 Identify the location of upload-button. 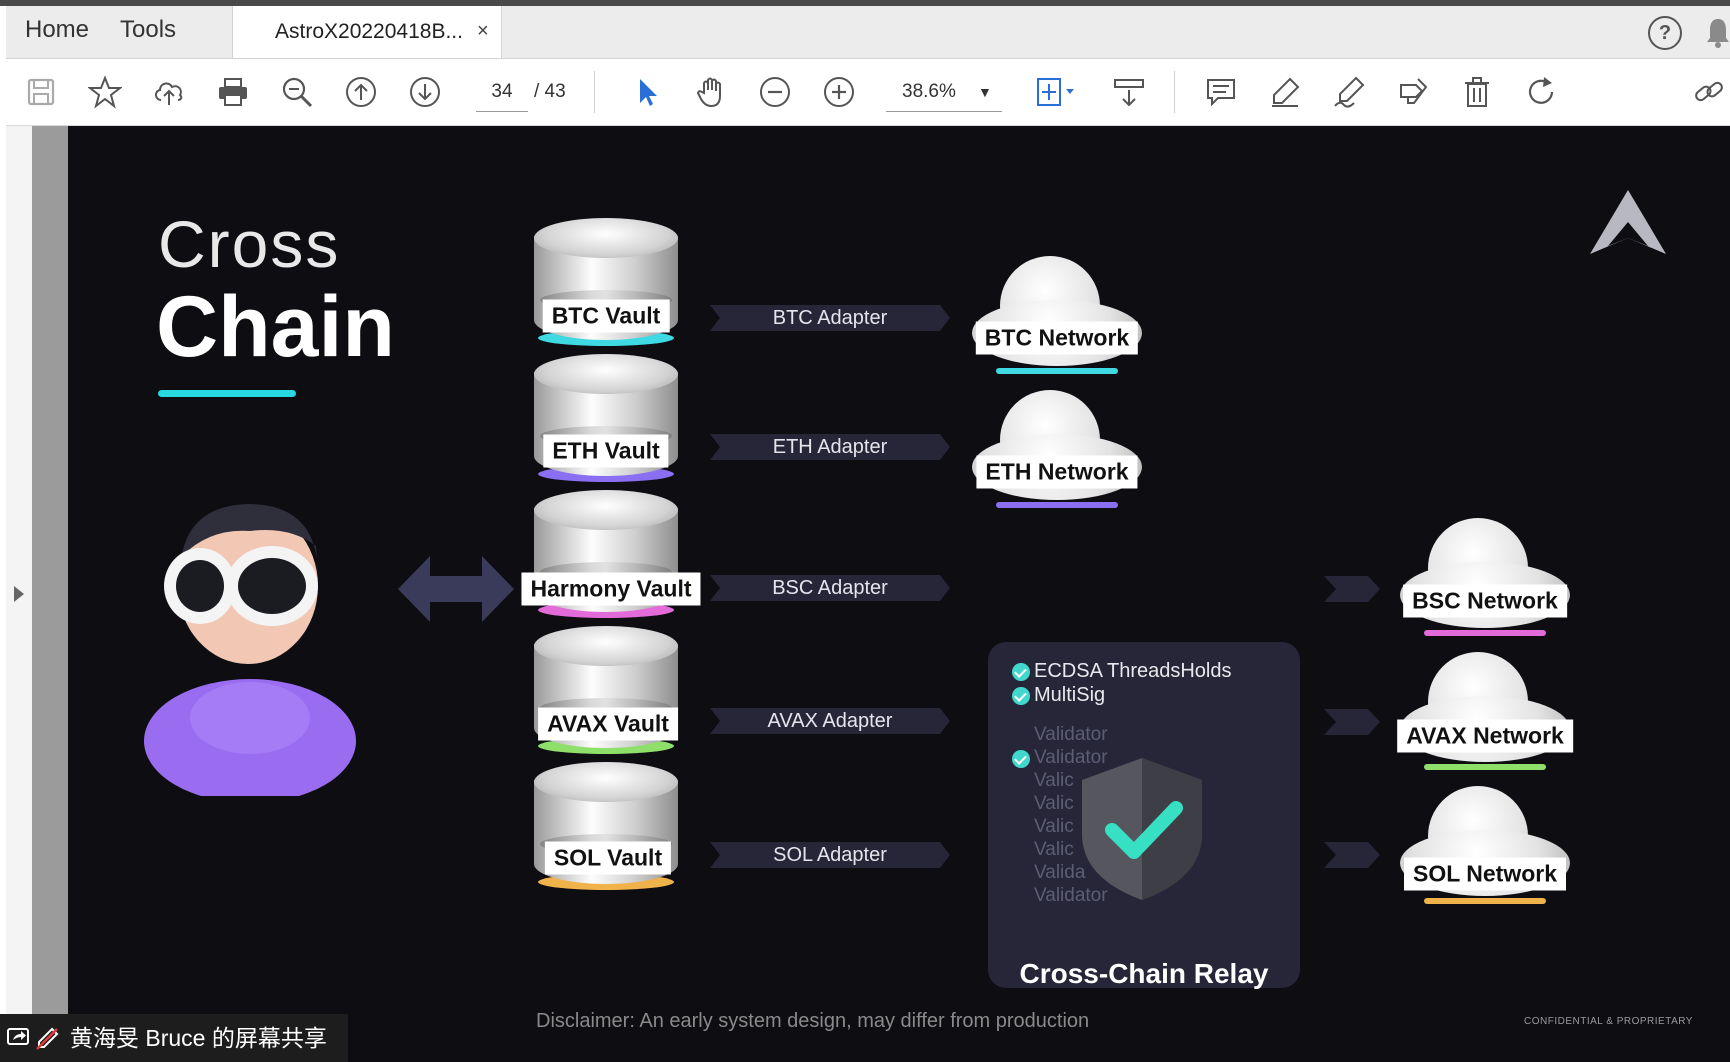
(169, 92).